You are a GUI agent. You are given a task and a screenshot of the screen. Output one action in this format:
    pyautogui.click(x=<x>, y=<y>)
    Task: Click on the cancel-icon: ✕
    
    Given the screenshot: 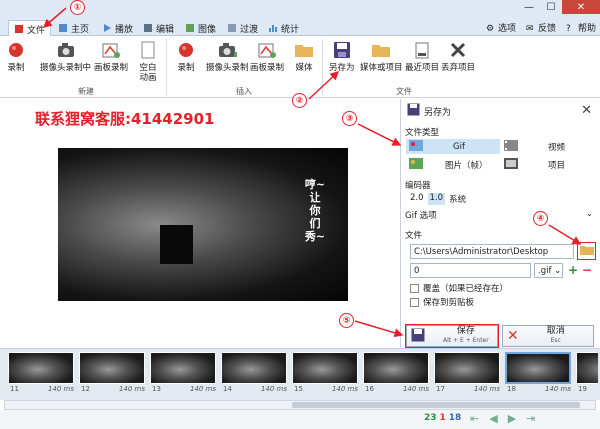 What is the action you would take?
    pyautogui.click(x=513, y=336)
    